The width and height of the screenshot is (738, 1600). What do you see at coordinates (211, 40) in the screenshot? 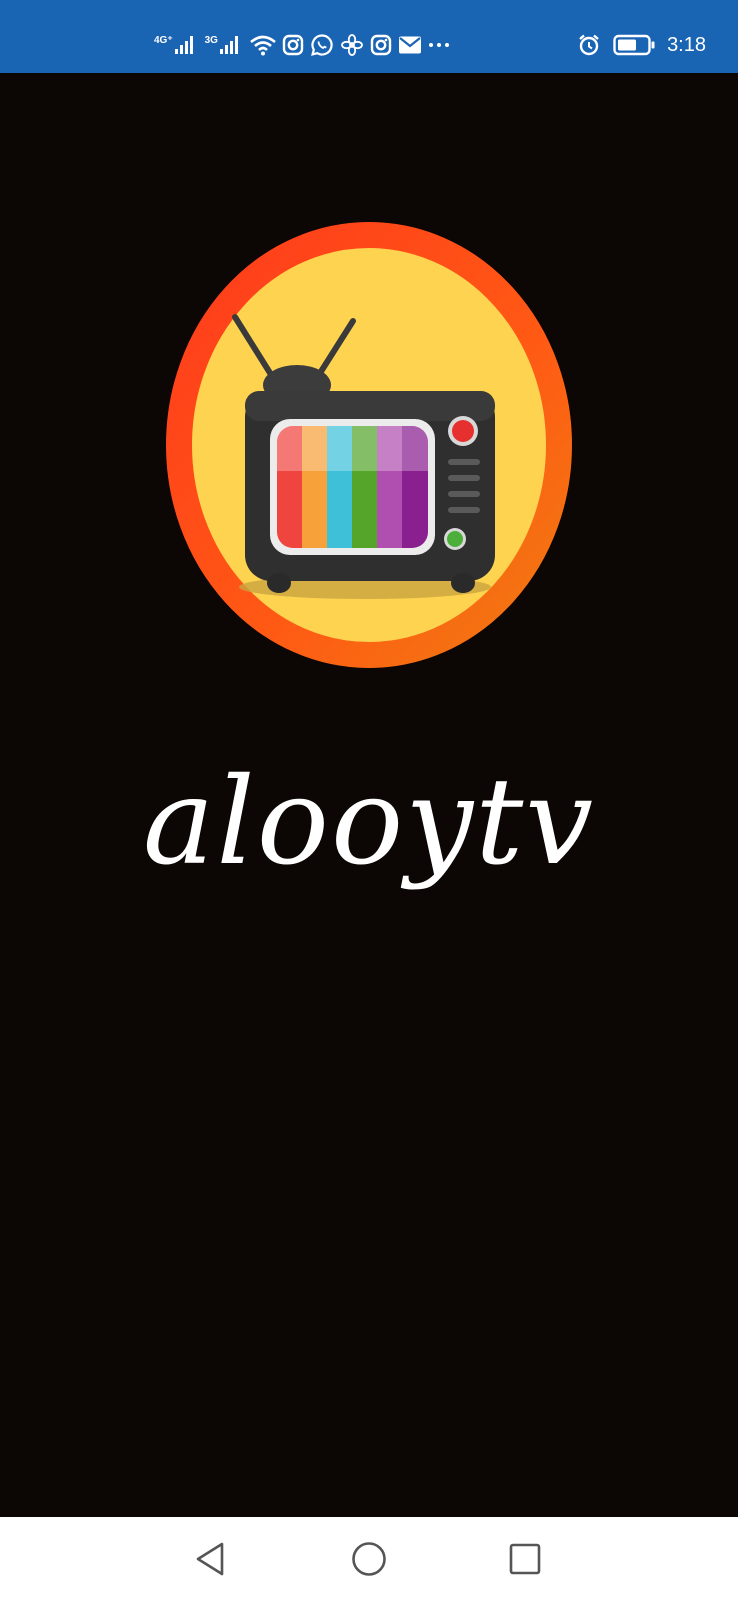
I see `network-type-2: 3G` at bounding box center [211, 40].